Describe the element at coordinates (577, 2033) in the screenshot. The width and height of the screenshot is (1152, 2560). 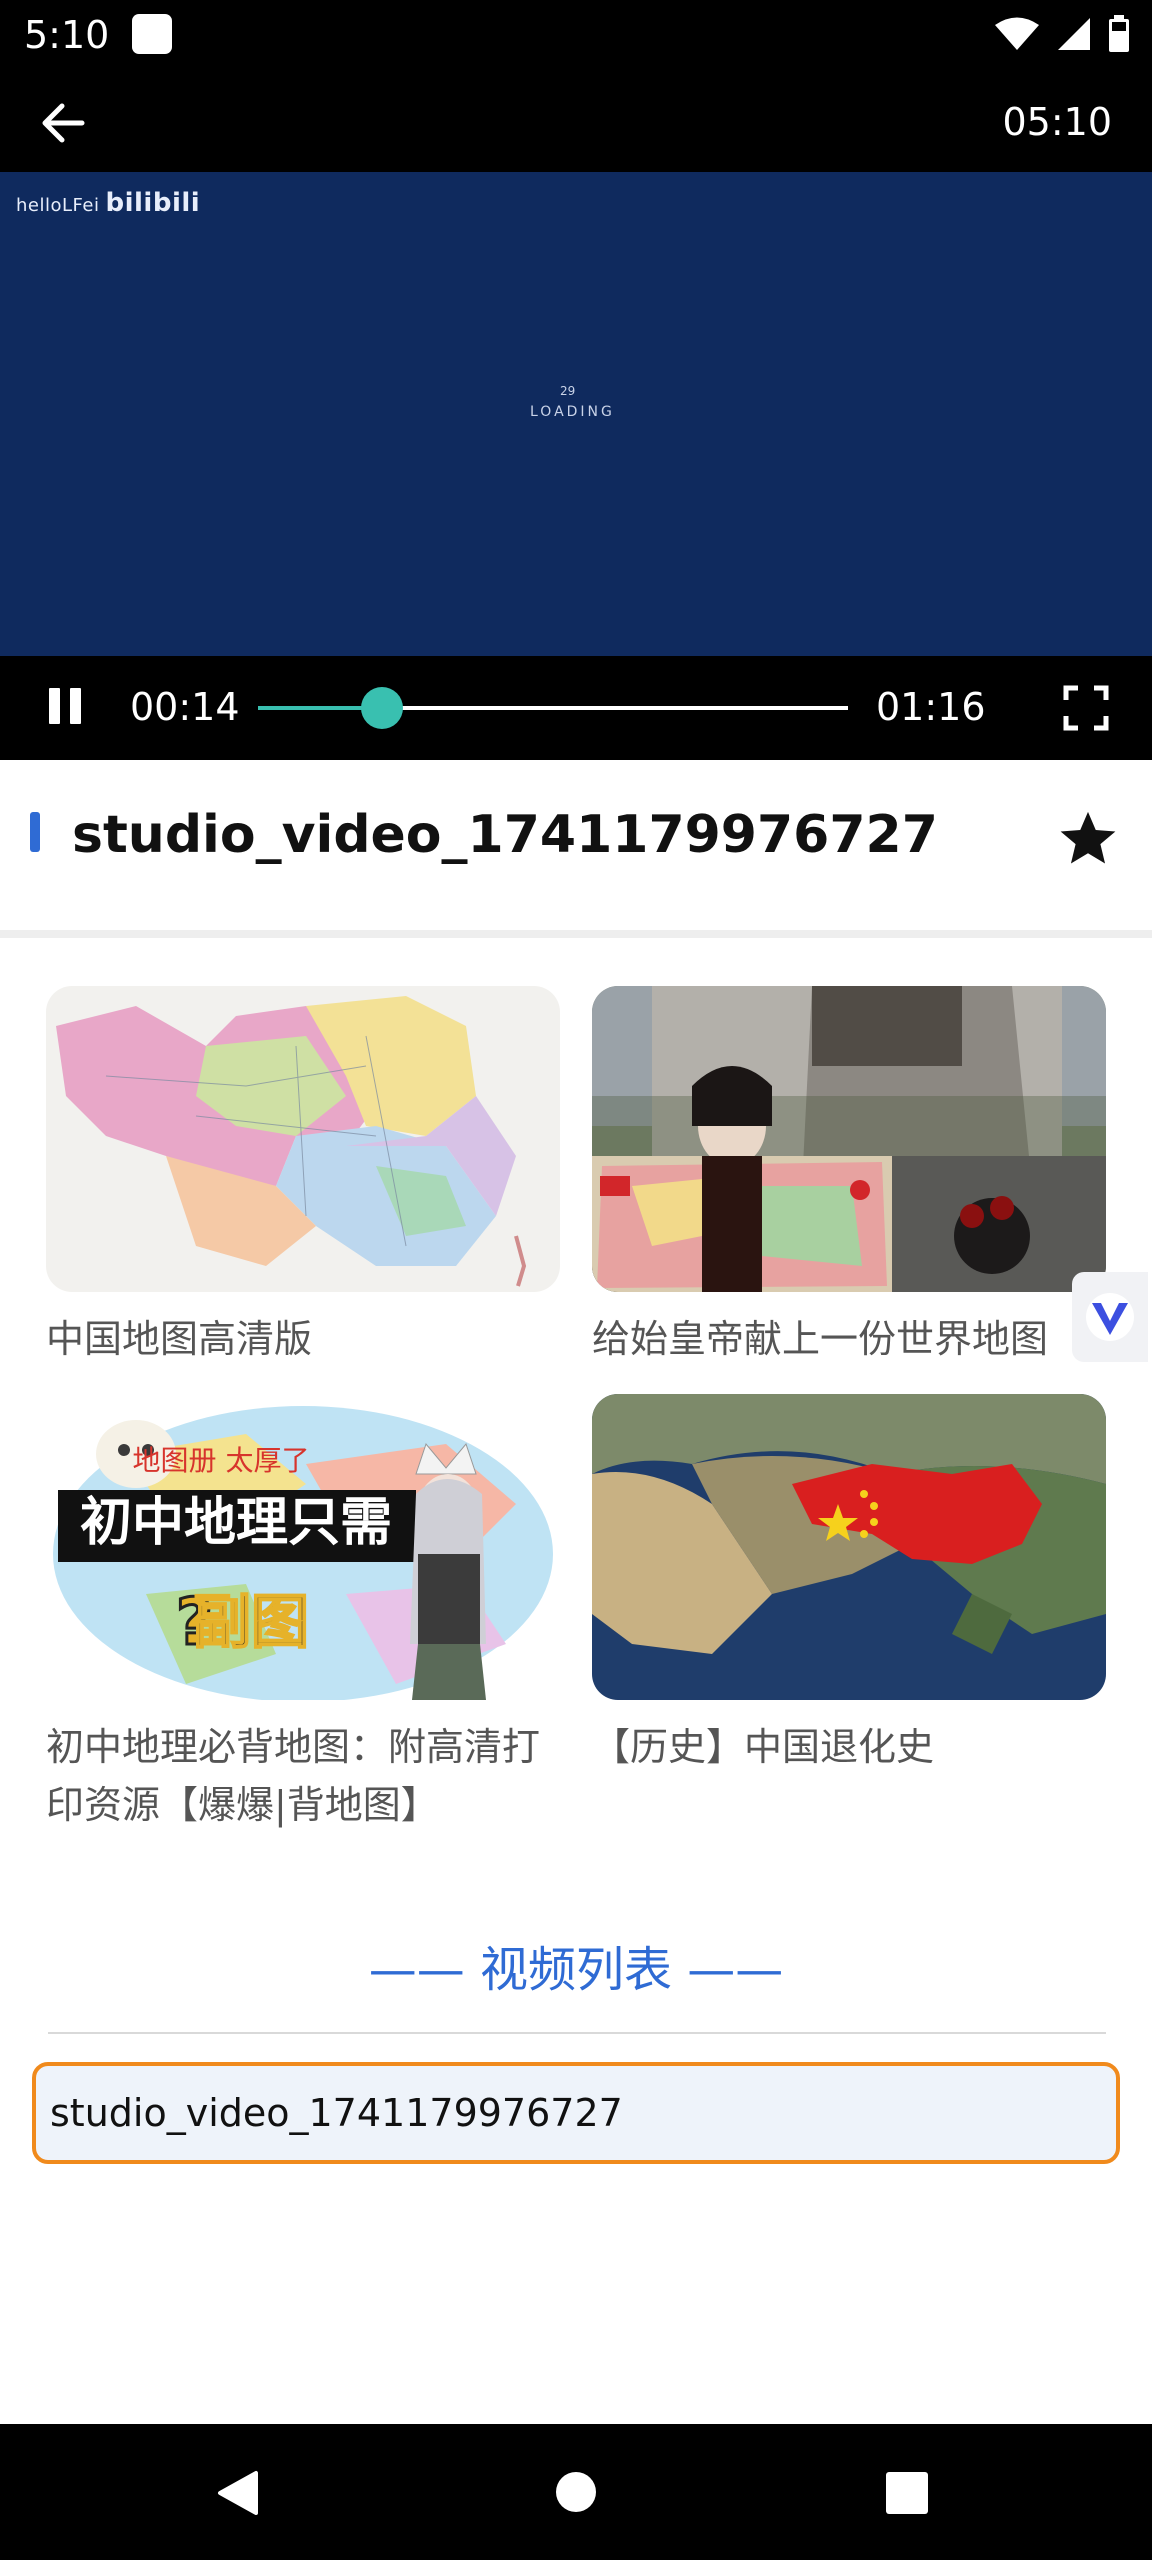
I see `list-divider` at that location.